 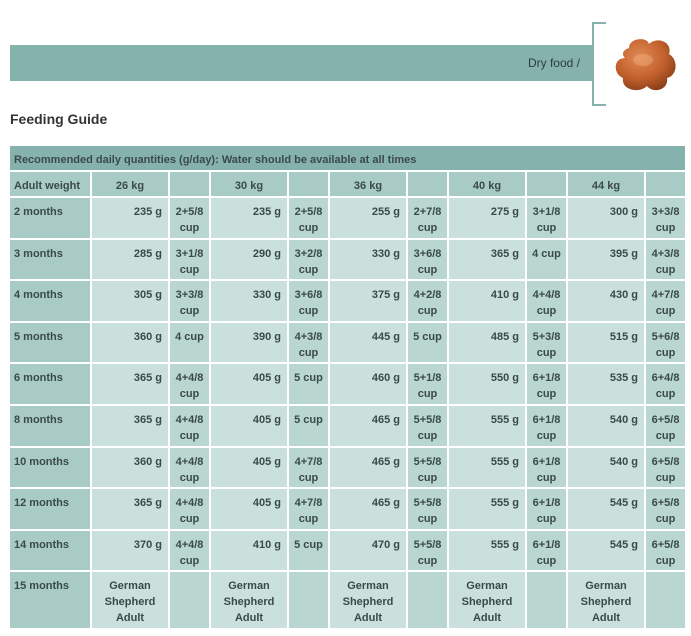 I want to click on weight-label: Adult weight, so click(x=50, y=185).